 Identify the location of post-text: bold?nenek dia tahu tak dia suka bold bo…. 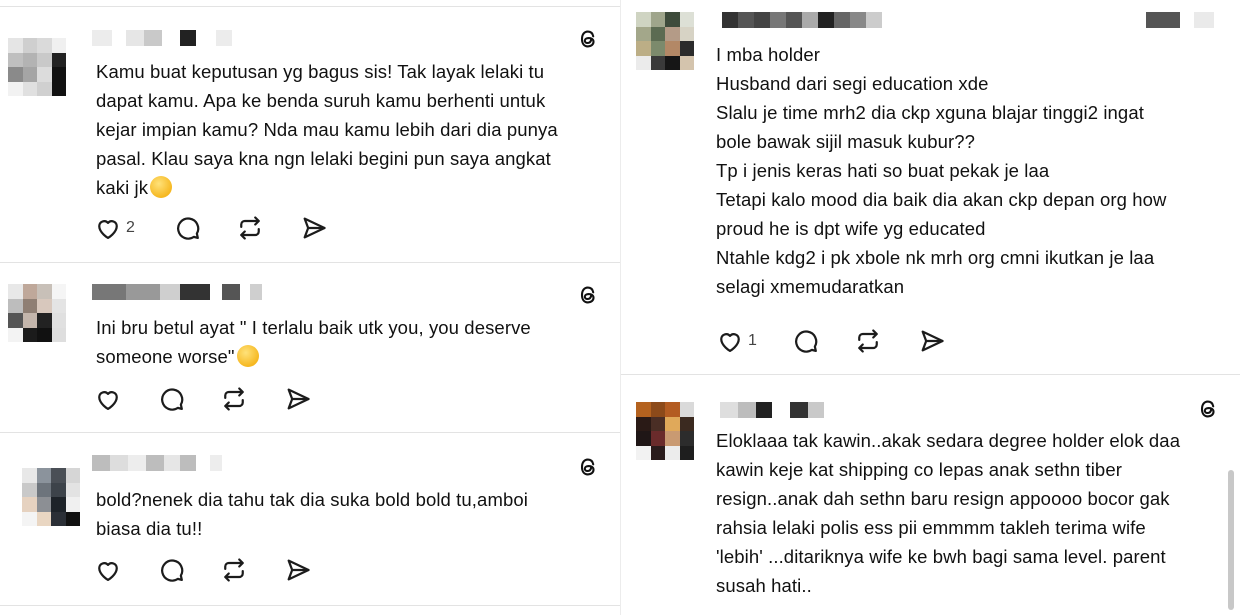
(312, 514).